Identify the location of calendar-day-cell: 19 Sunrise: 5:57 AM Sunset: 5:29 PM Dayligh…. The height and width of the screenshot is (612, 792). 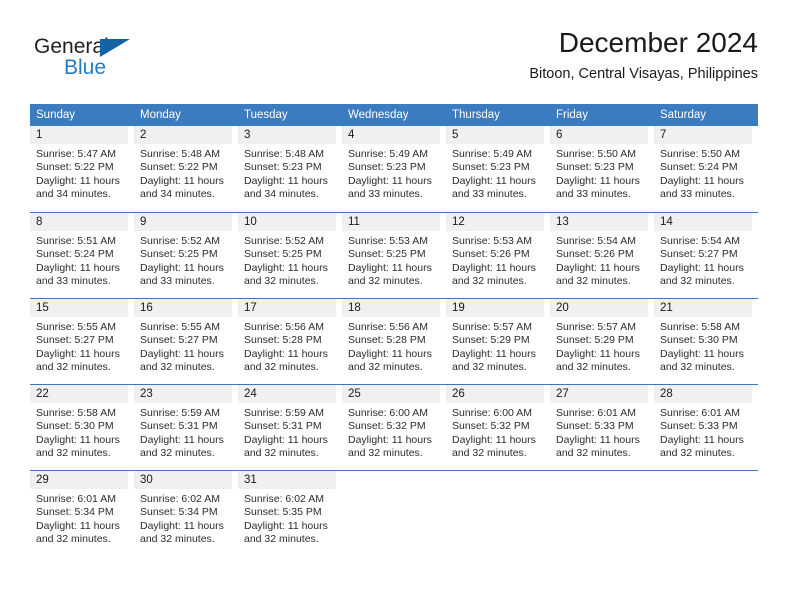
(498, 341).